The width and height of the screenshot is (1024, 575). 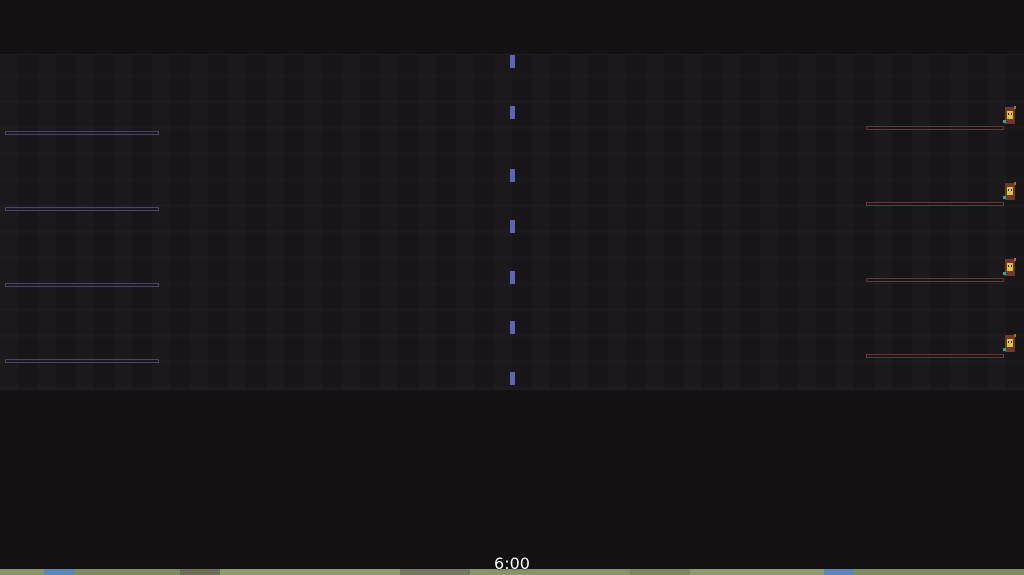 What do you see at coordinates (512, 563) in the screenshot?
I see `match-timer: 6:00` at bounding box center [512, 563].